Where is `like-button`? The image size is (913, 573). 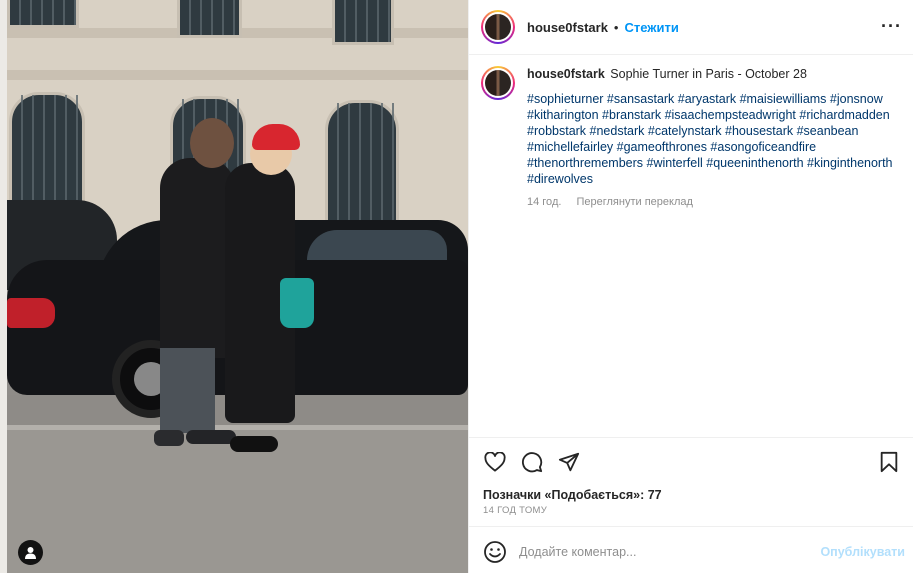 like-button is located at coordinates (495, 462).